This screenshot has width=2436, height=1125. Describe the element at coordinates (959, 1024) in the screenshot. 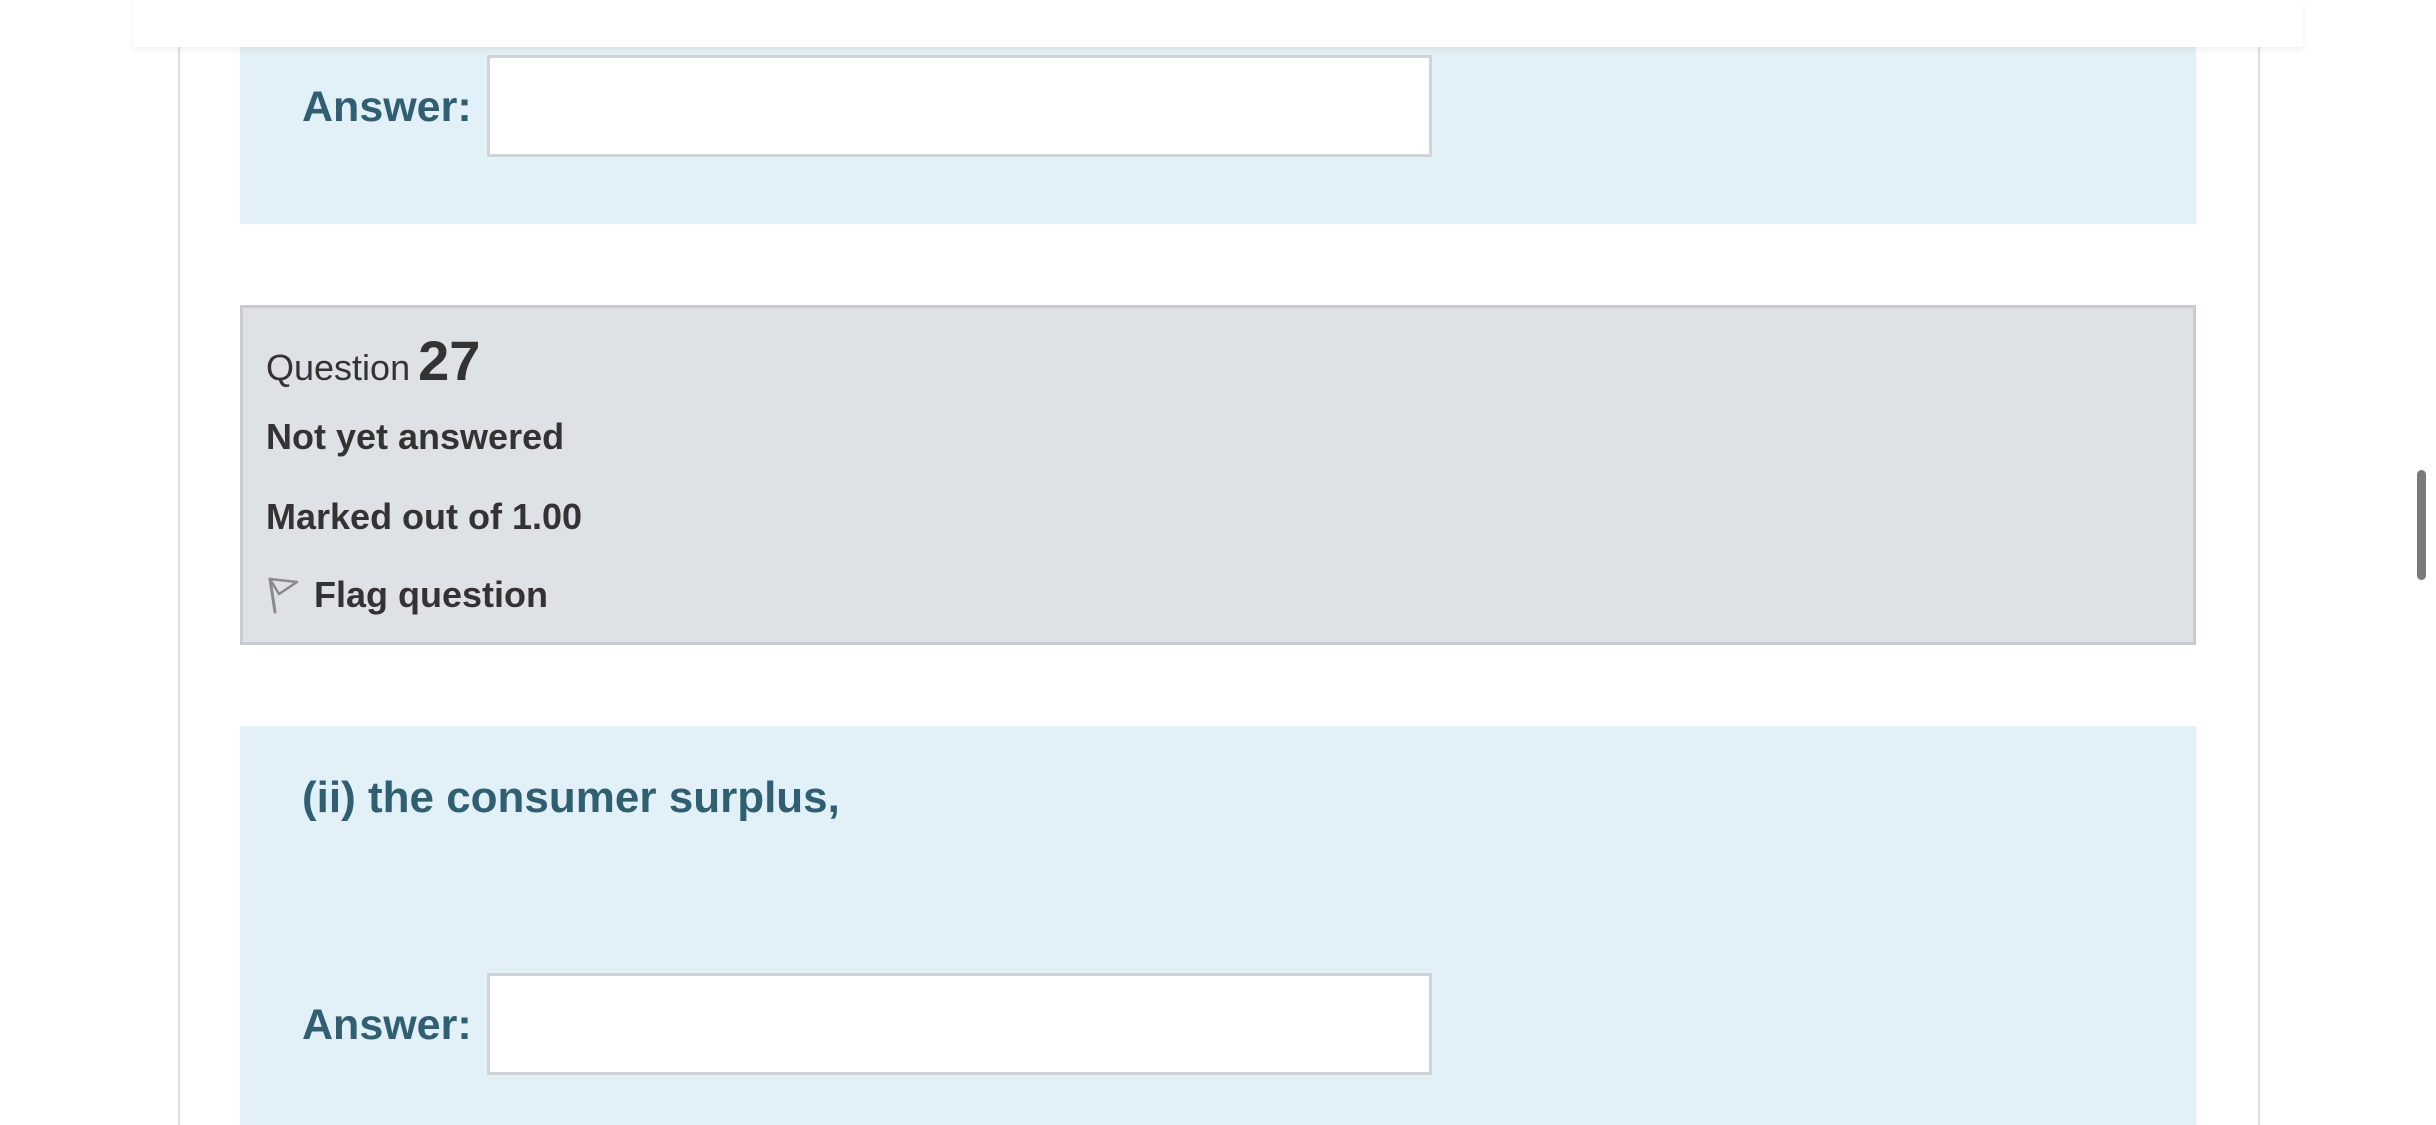

I see `answer-input` at that location.